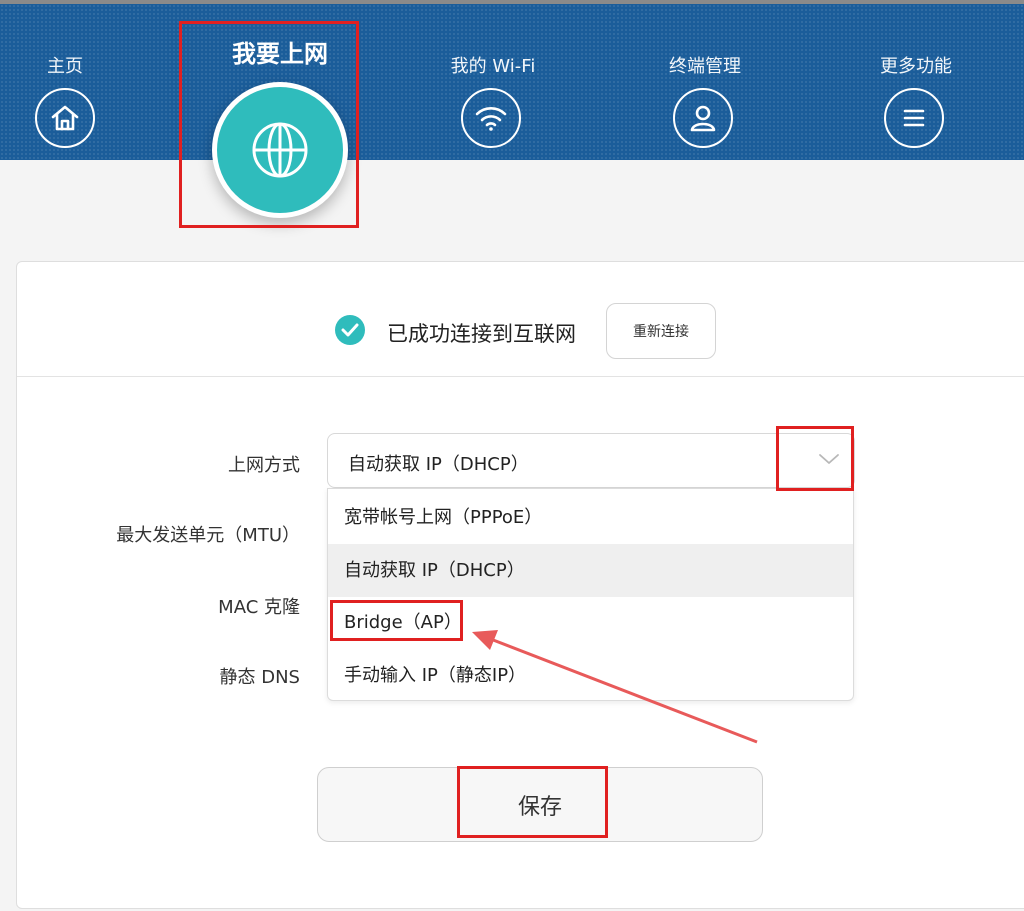  I want to click on check-icon, so click(350, 330).